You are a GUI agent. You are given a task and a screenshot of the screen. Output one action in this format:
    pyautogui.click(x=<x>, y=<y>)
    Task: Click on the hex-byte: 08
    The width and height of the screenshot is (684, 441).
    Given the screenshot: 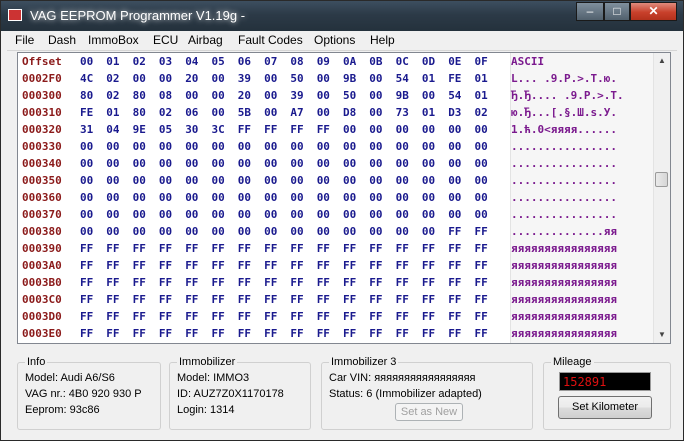 What is the action you would take?
    pyautogui.click(x=167, y=95)
    